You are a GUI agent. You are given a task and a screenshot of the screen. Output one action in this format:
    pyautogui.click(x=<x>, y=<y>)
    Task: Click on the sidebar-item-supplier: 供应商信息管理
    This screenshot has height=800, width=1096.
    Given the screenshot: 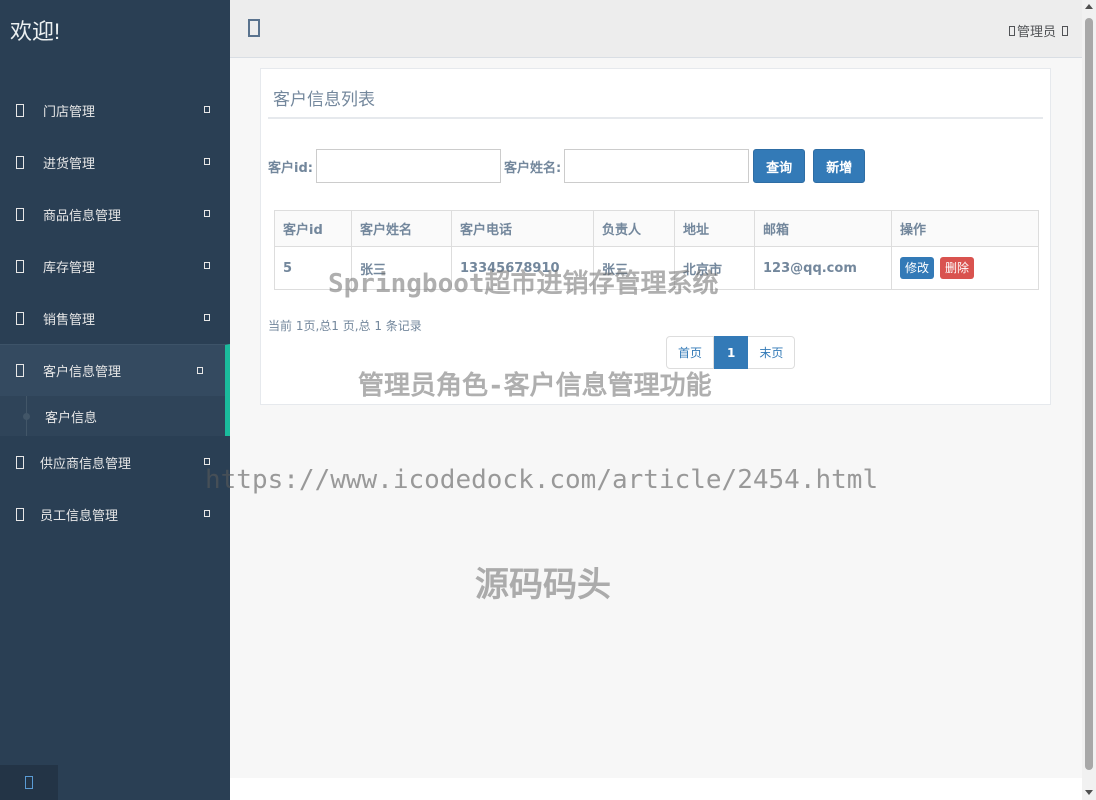 What is the action you would take?
    pyautogui.click(x=115, y=462)
    